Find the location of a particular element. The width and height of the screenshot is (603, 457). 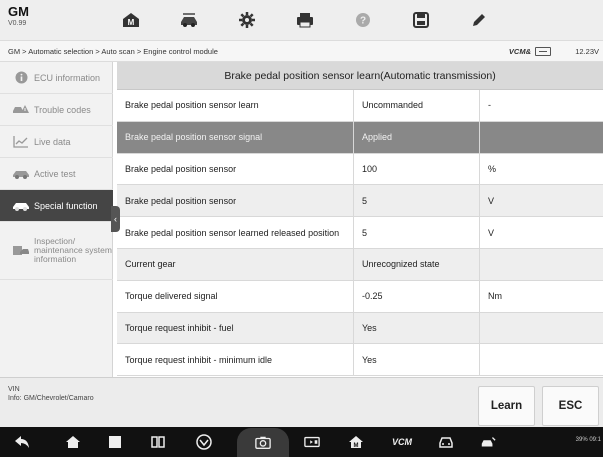

voltage-readout: 12.23V is located at coordinates (587, 51).